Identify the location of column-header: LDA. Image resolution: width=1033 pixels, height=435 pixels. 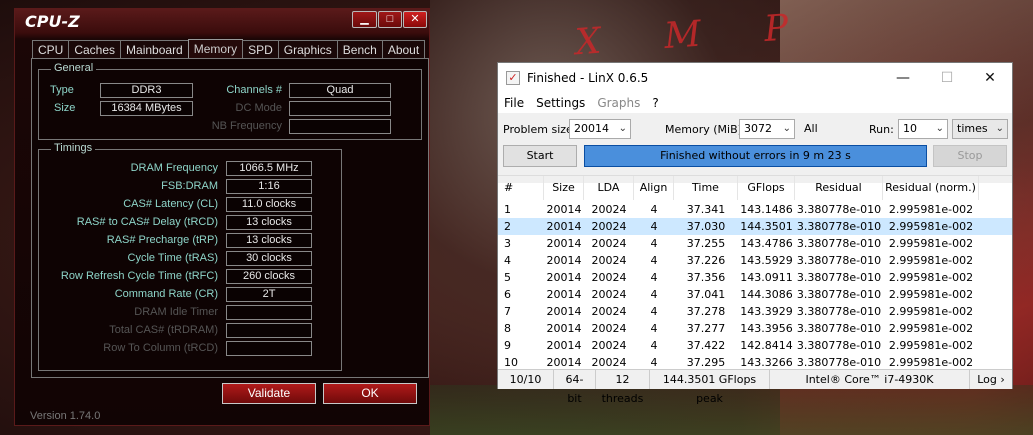
(609, 188).